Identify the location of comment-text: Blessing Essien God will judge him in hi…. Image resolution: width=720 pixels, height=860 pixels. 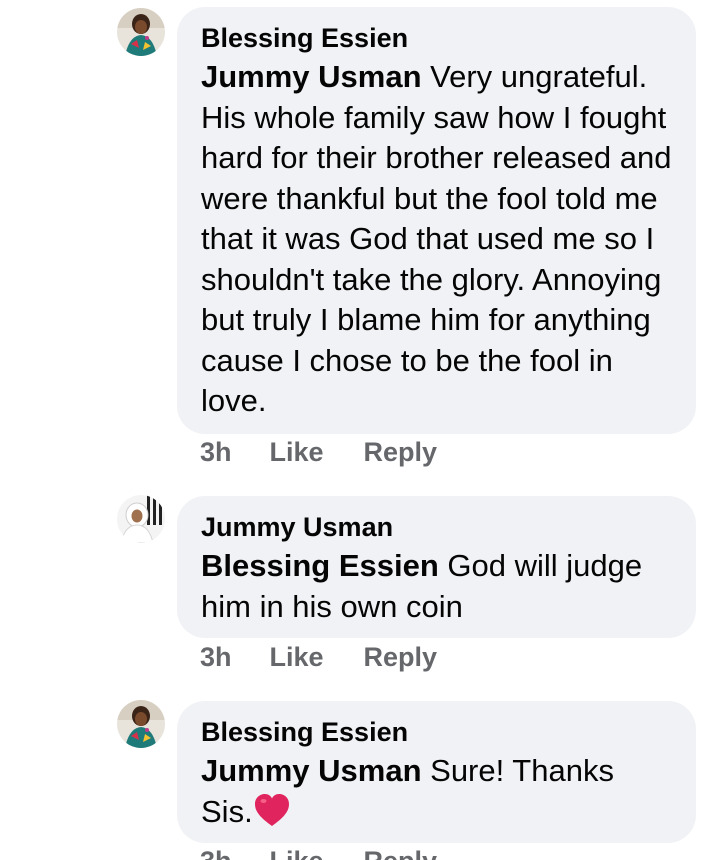
(436, 586).